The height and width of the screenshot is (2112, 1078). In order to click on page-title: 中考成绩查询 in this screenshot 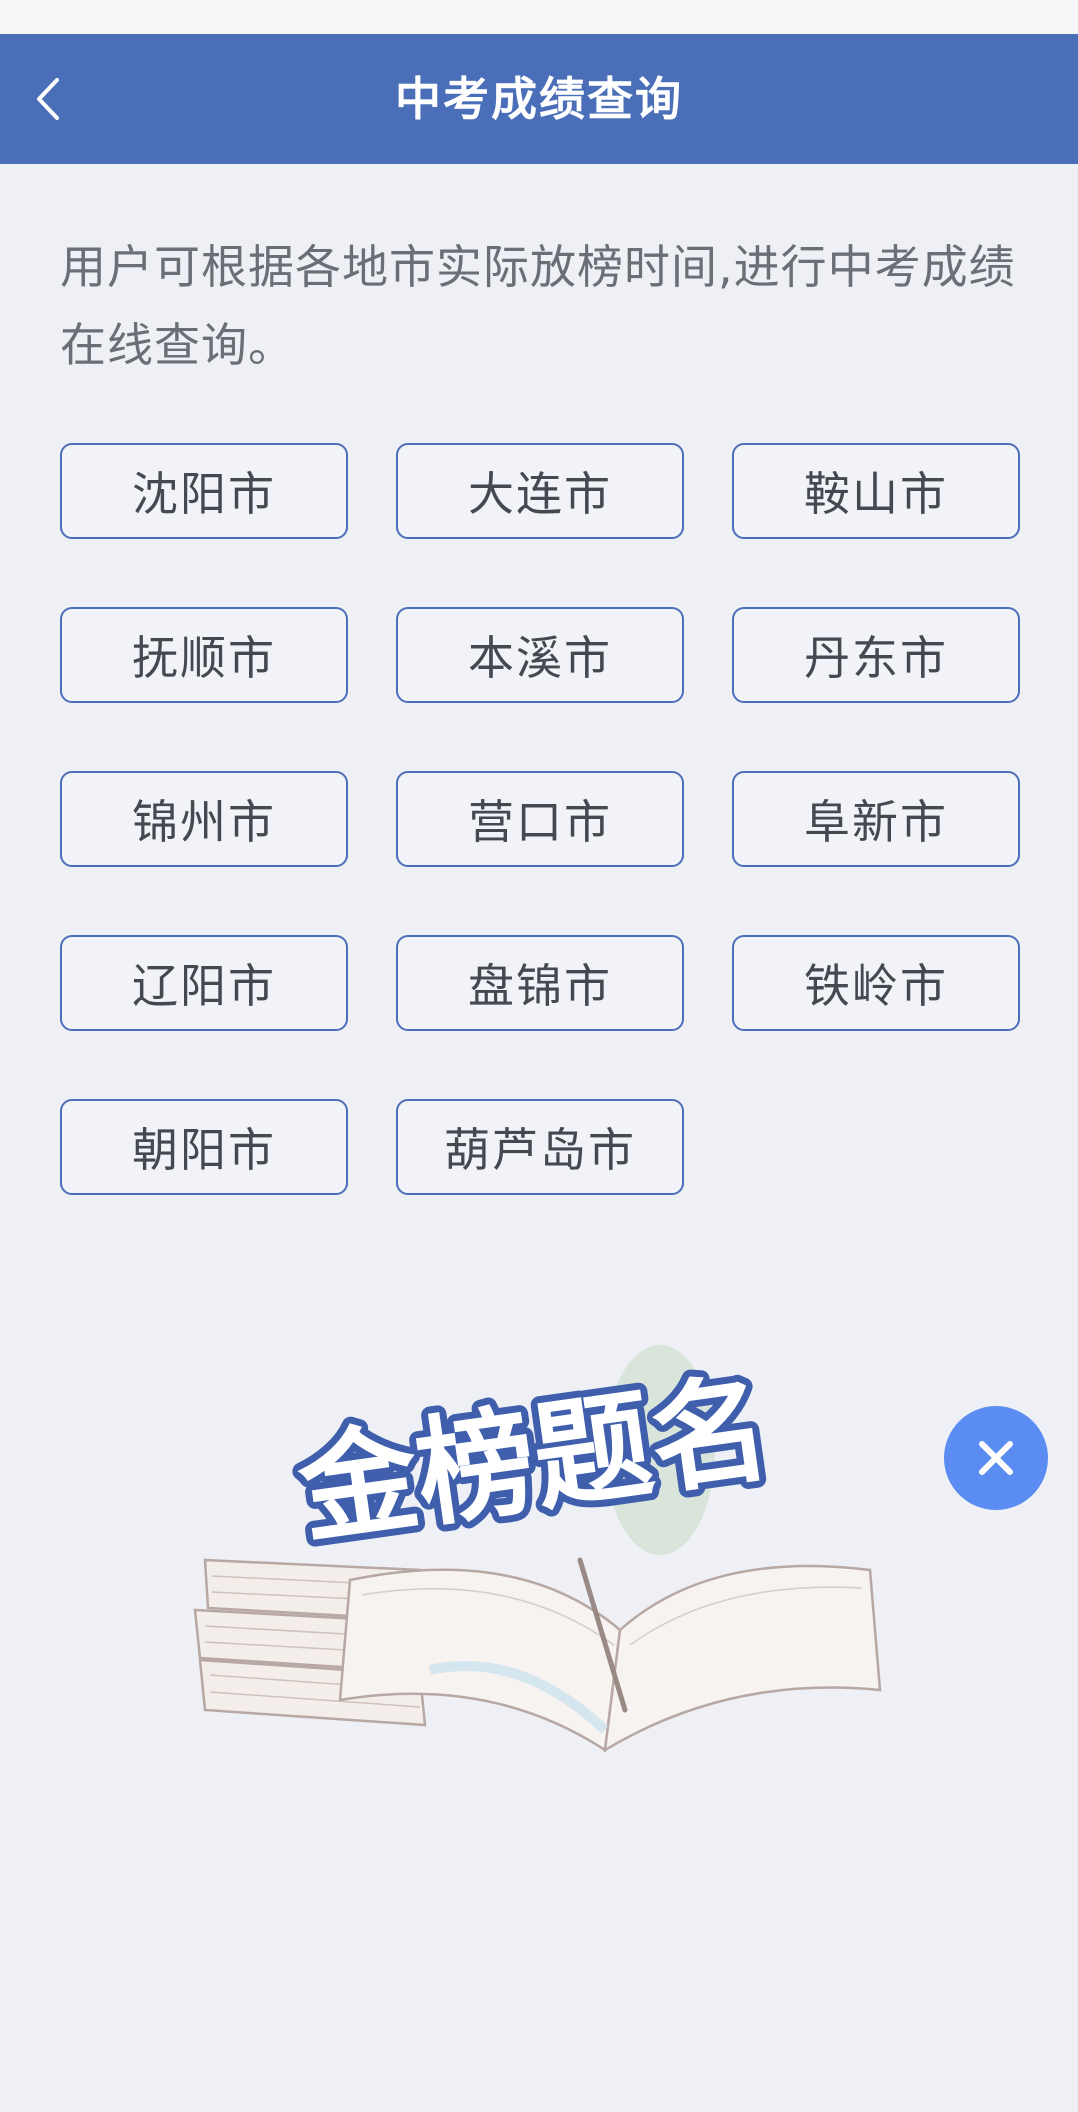, I will do `click(539, 99)`.